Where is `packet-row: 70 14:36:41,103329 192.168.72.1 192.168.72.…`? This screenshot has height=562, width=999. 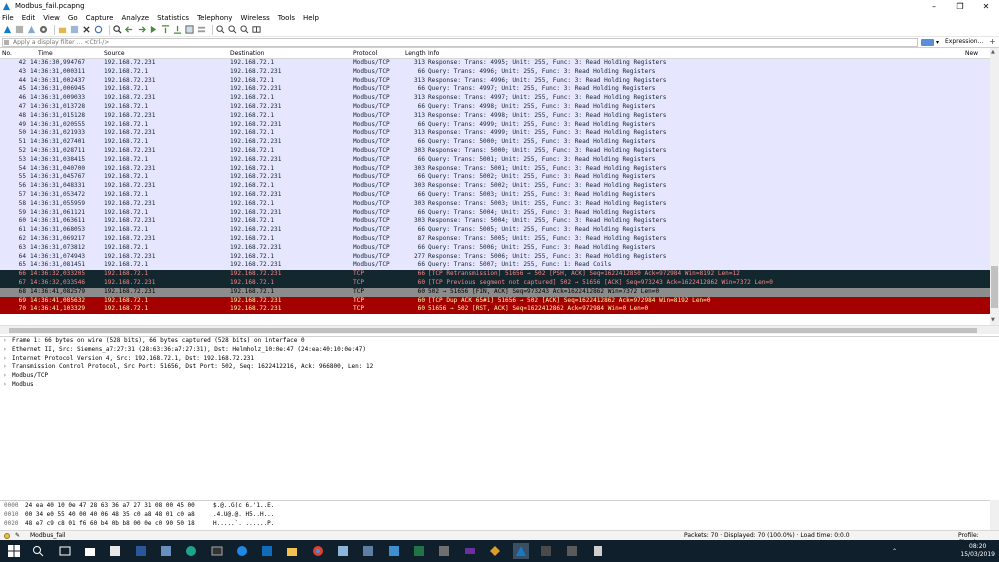 packet-row: 70 14:36:41,103329 192.168.72.1 192.168.72.… is located at coordinates (495, 310).